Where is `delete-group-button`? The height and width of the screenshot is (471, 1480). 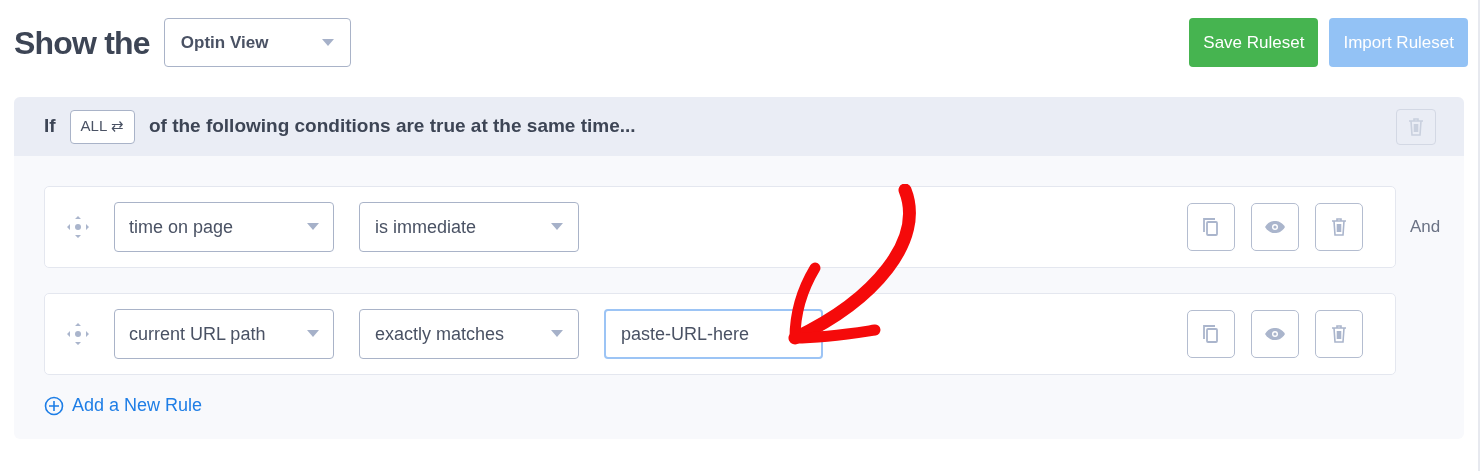 delete-group-button is located at coordinates (1416, 126).